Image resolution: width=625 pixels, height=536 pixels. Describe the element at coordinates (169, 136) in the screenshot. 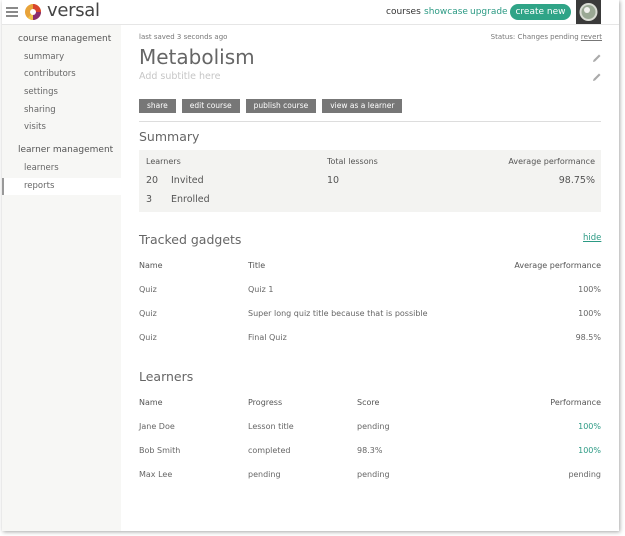

I see `summary-heading: Summary` at that location.